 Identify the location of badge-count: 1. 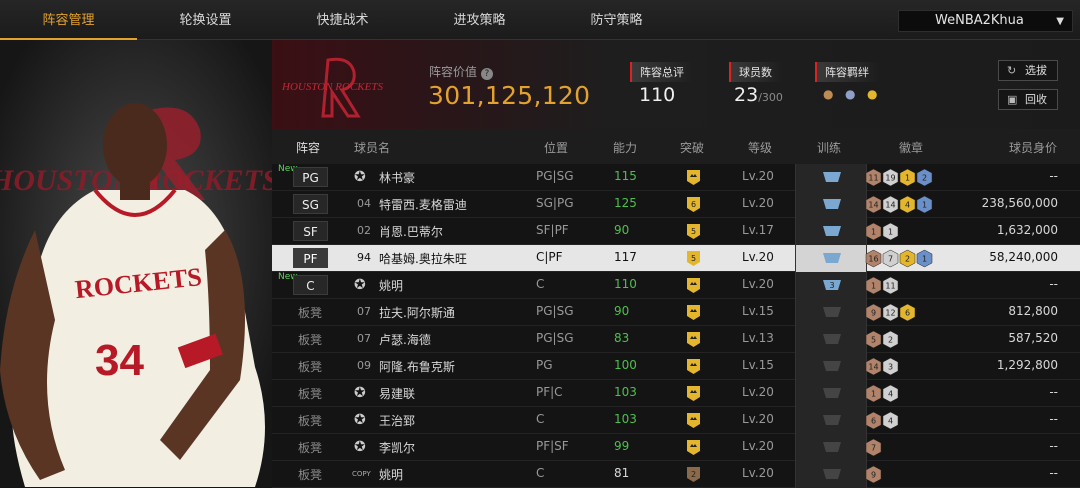
(873, 394).